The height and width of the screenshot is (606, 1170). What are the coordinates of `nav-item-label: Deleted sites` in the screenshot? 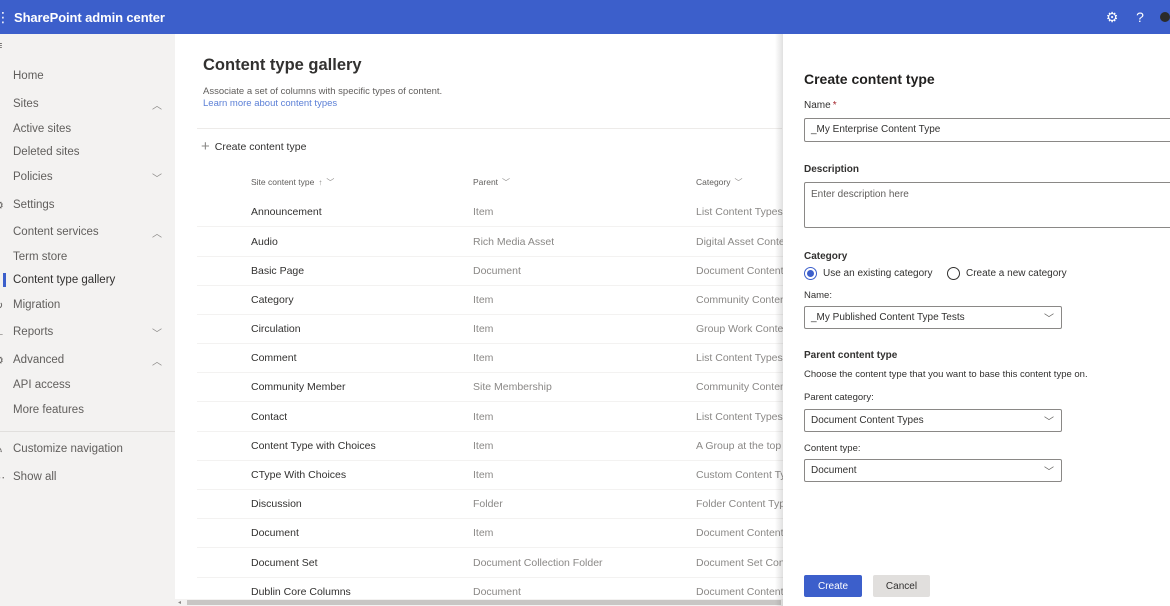 It's located at (46, 152).